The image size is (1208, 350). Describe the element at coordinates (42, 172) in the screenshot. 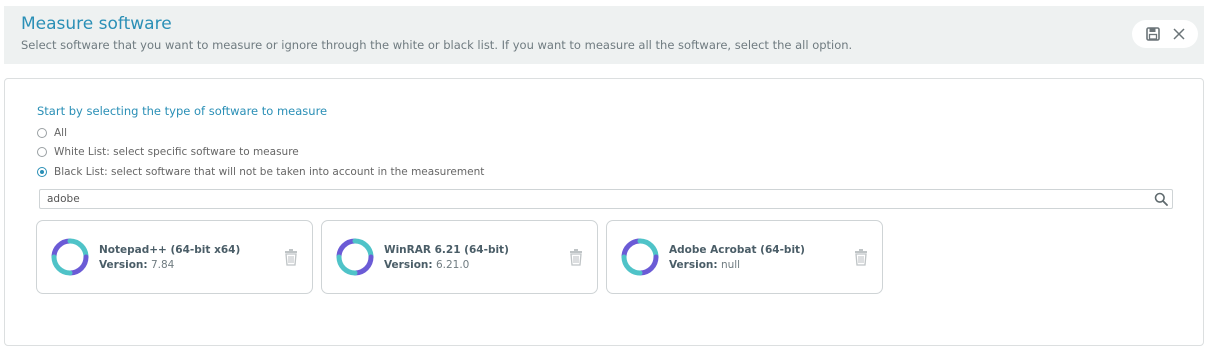

I see `radio-black-list-button` at that location.